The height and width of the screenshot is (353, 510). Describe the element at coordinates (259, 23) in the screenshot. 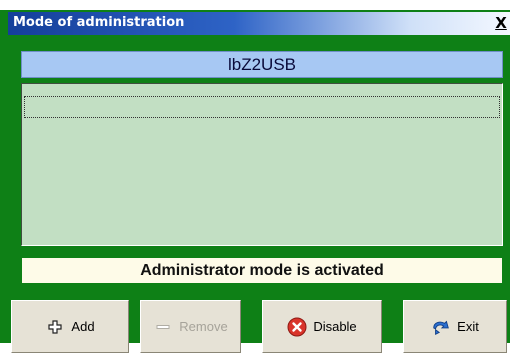

I see `title-bar: Mode of administration X` at that location.